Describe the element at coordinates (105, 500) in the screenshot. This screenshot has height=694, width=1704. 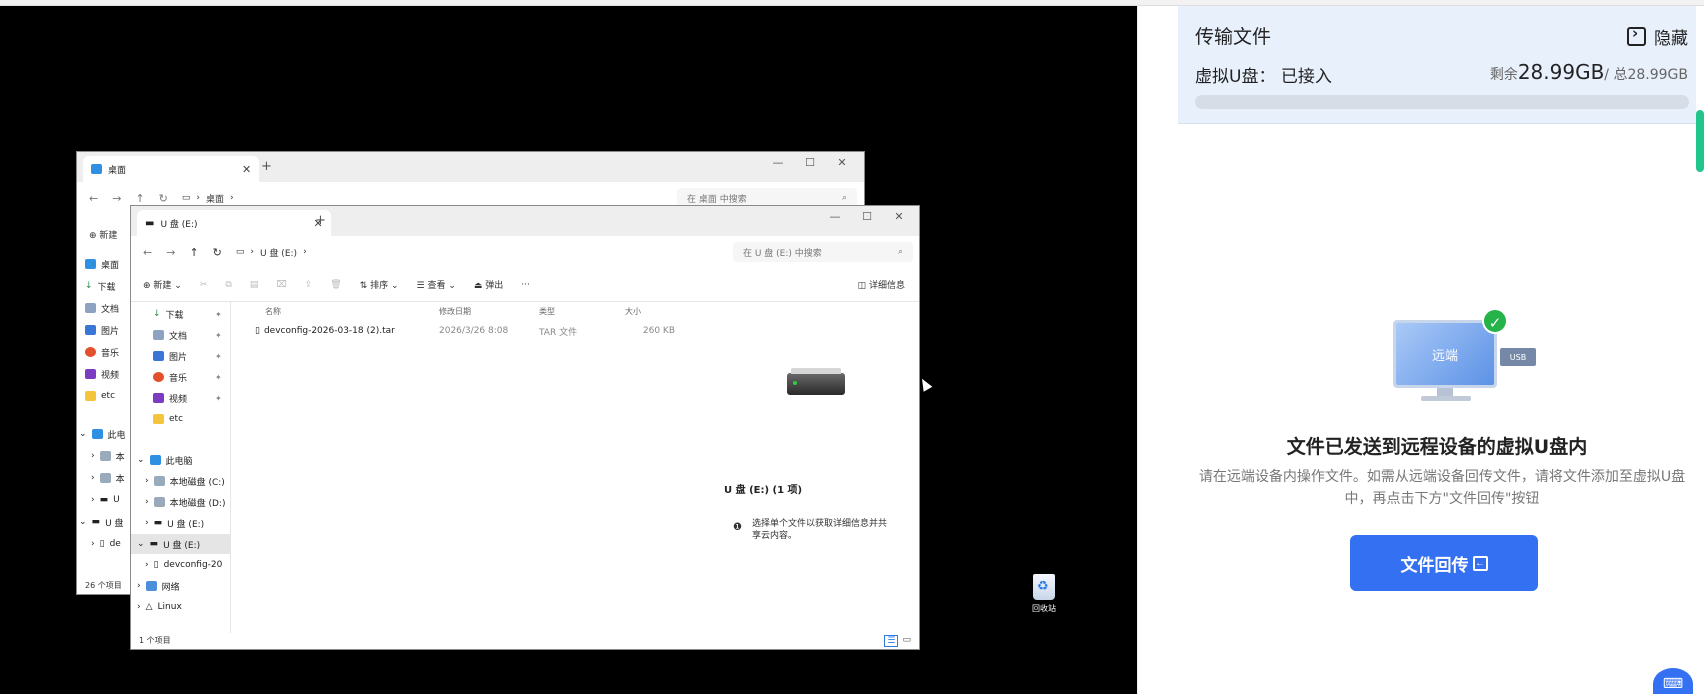
I see `sidebar-item: › ▬ U` at that location.